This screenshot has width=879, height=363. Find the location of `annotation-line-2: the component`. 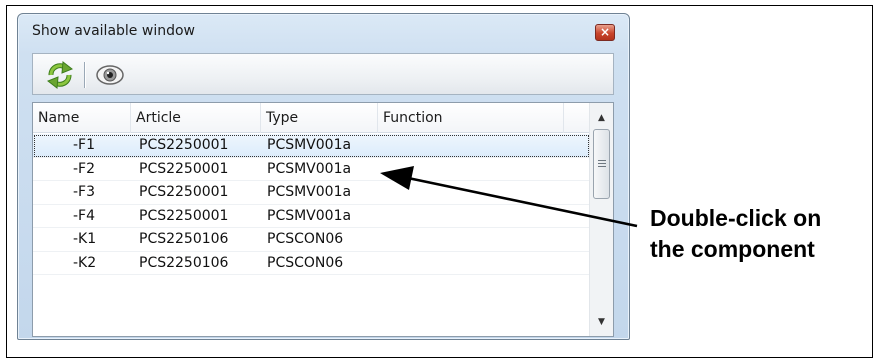

annotation-line-2: the component is located at coordinates (732, 249).